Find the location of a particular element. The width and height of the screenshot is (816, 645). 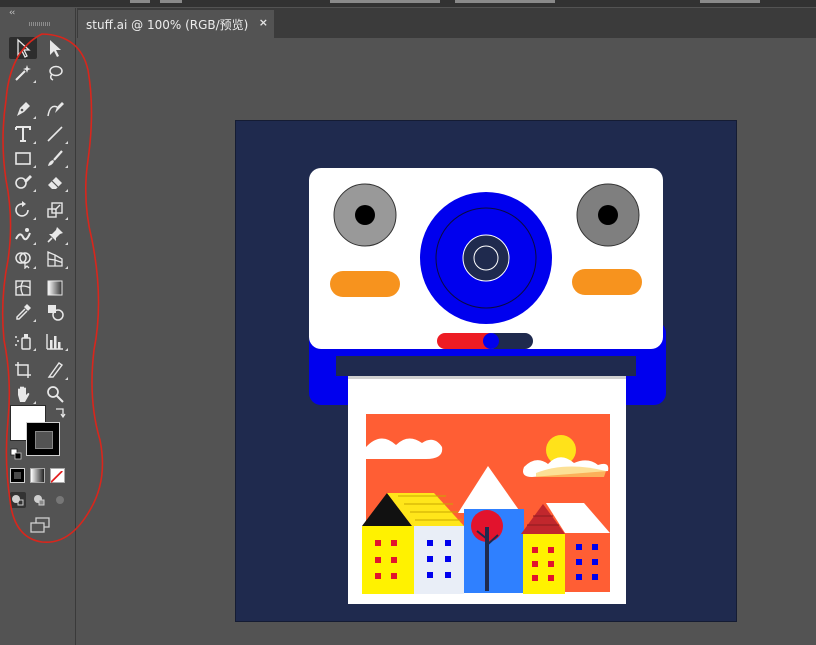

symbol-sprayer-tool is located at coordinates (23, 341).